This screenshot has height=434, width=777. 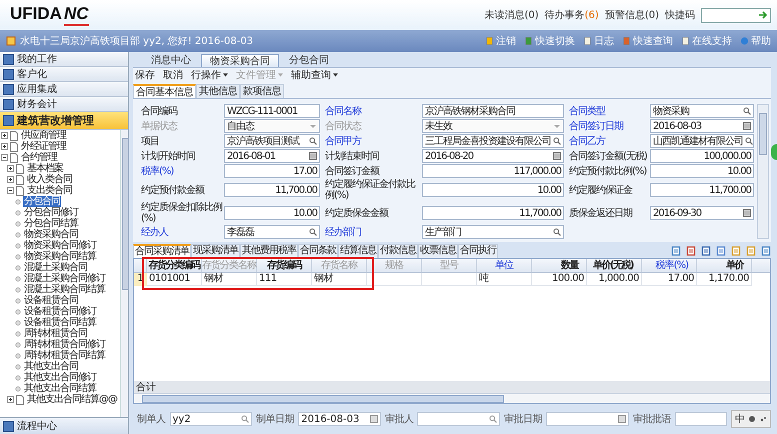 What do you see at coordinates (51, 300) in the screenshot?
I see `tree-item: 设备租赁合同` at bounding box center [51, 300].